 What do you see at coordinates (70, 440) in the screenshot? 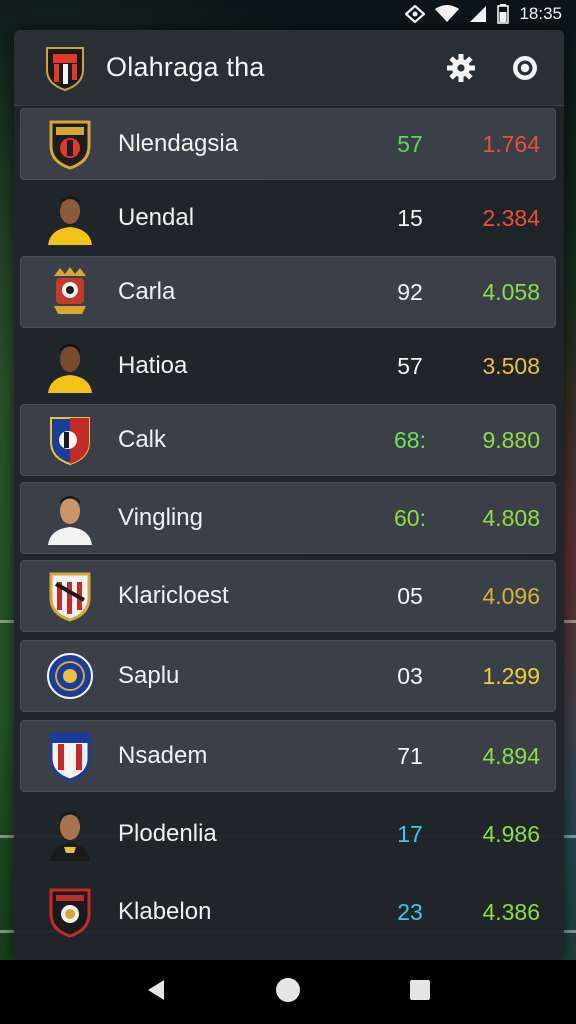
I see `shield-crest-icon` at bounding box center [70, 440].